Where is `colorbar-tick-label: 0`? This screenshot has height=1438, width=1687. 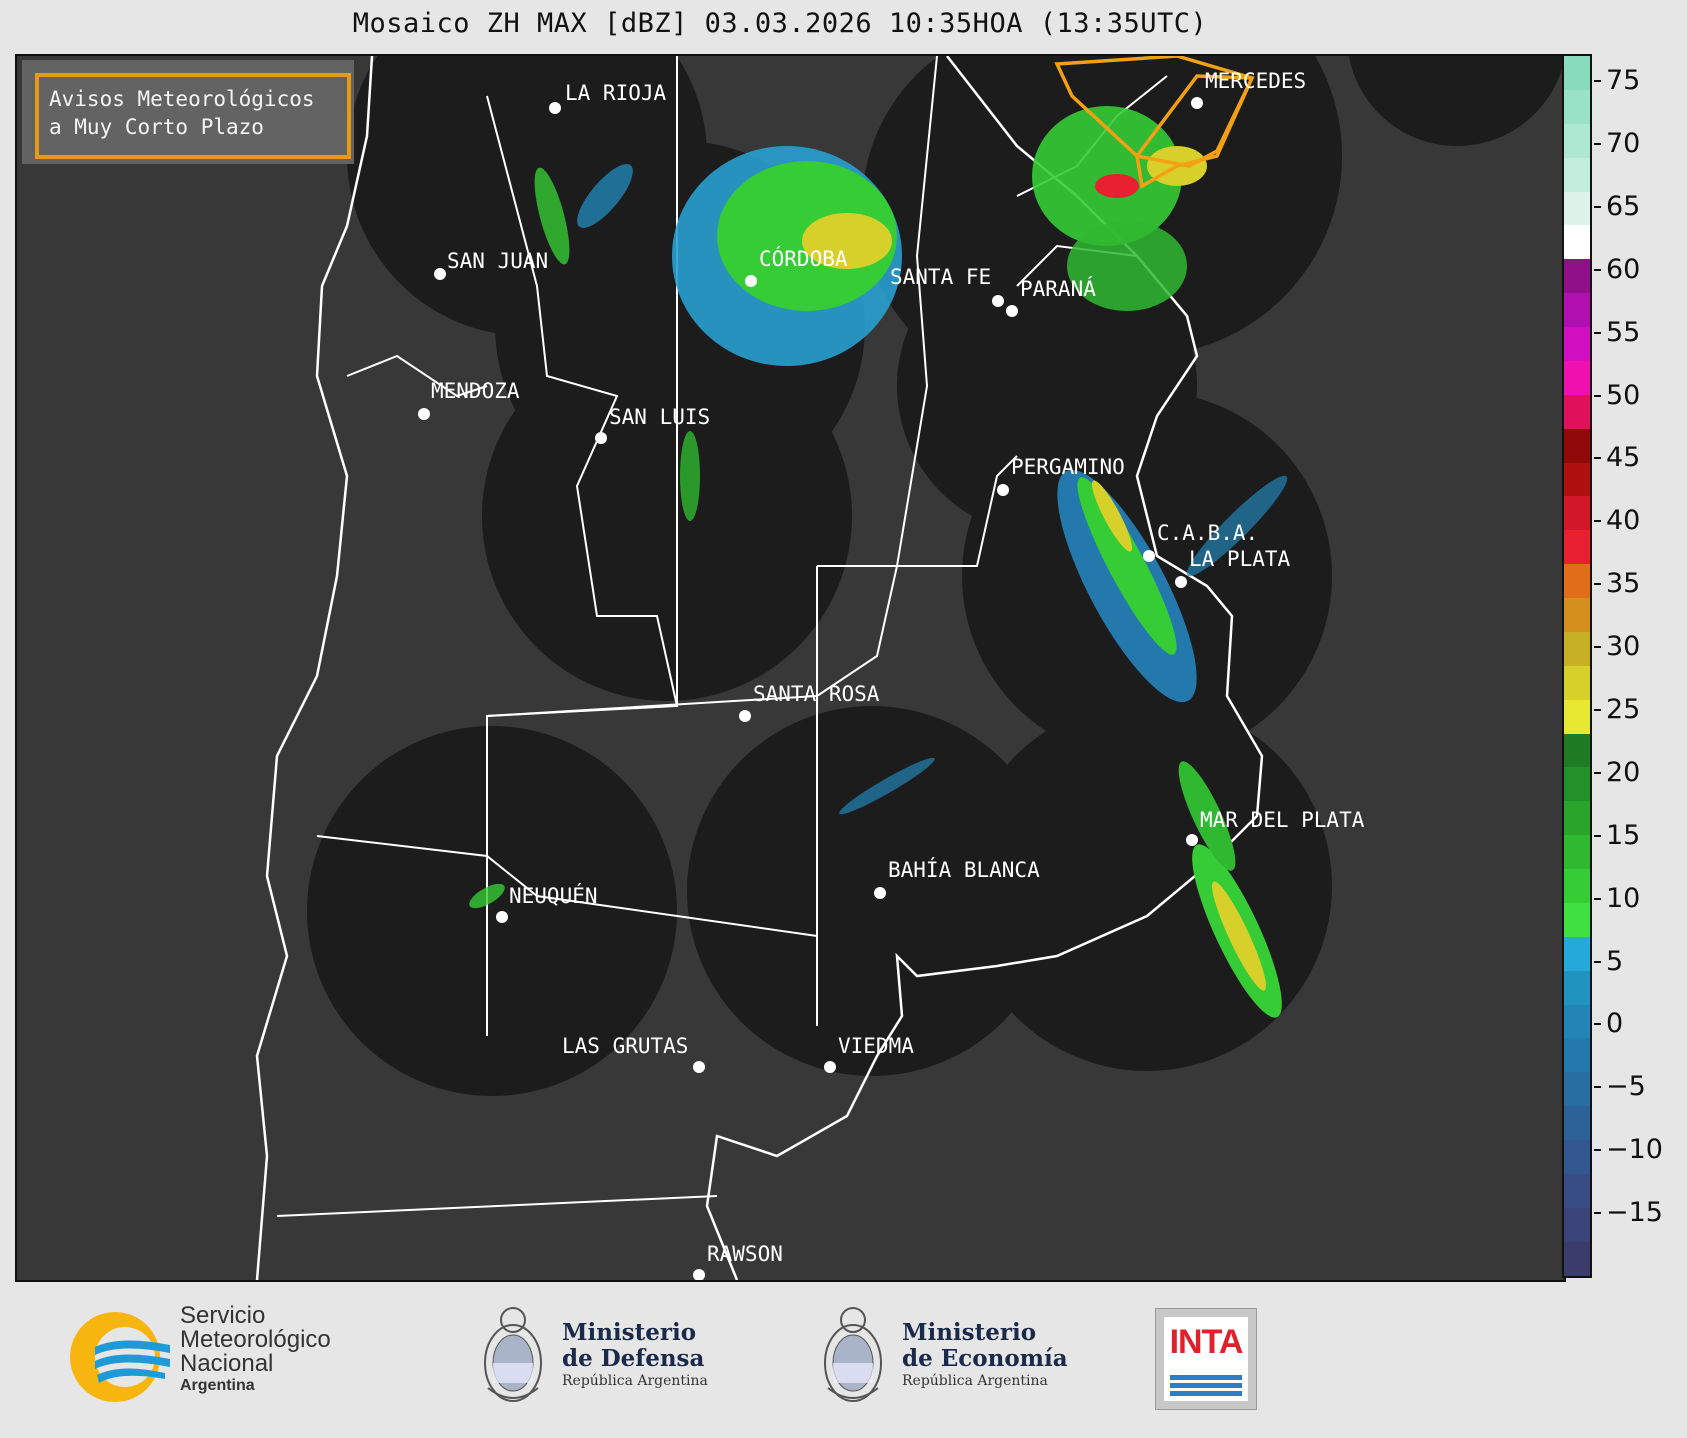 colorbar-tick-label: 0 is located at coordinates (1615, 1024).